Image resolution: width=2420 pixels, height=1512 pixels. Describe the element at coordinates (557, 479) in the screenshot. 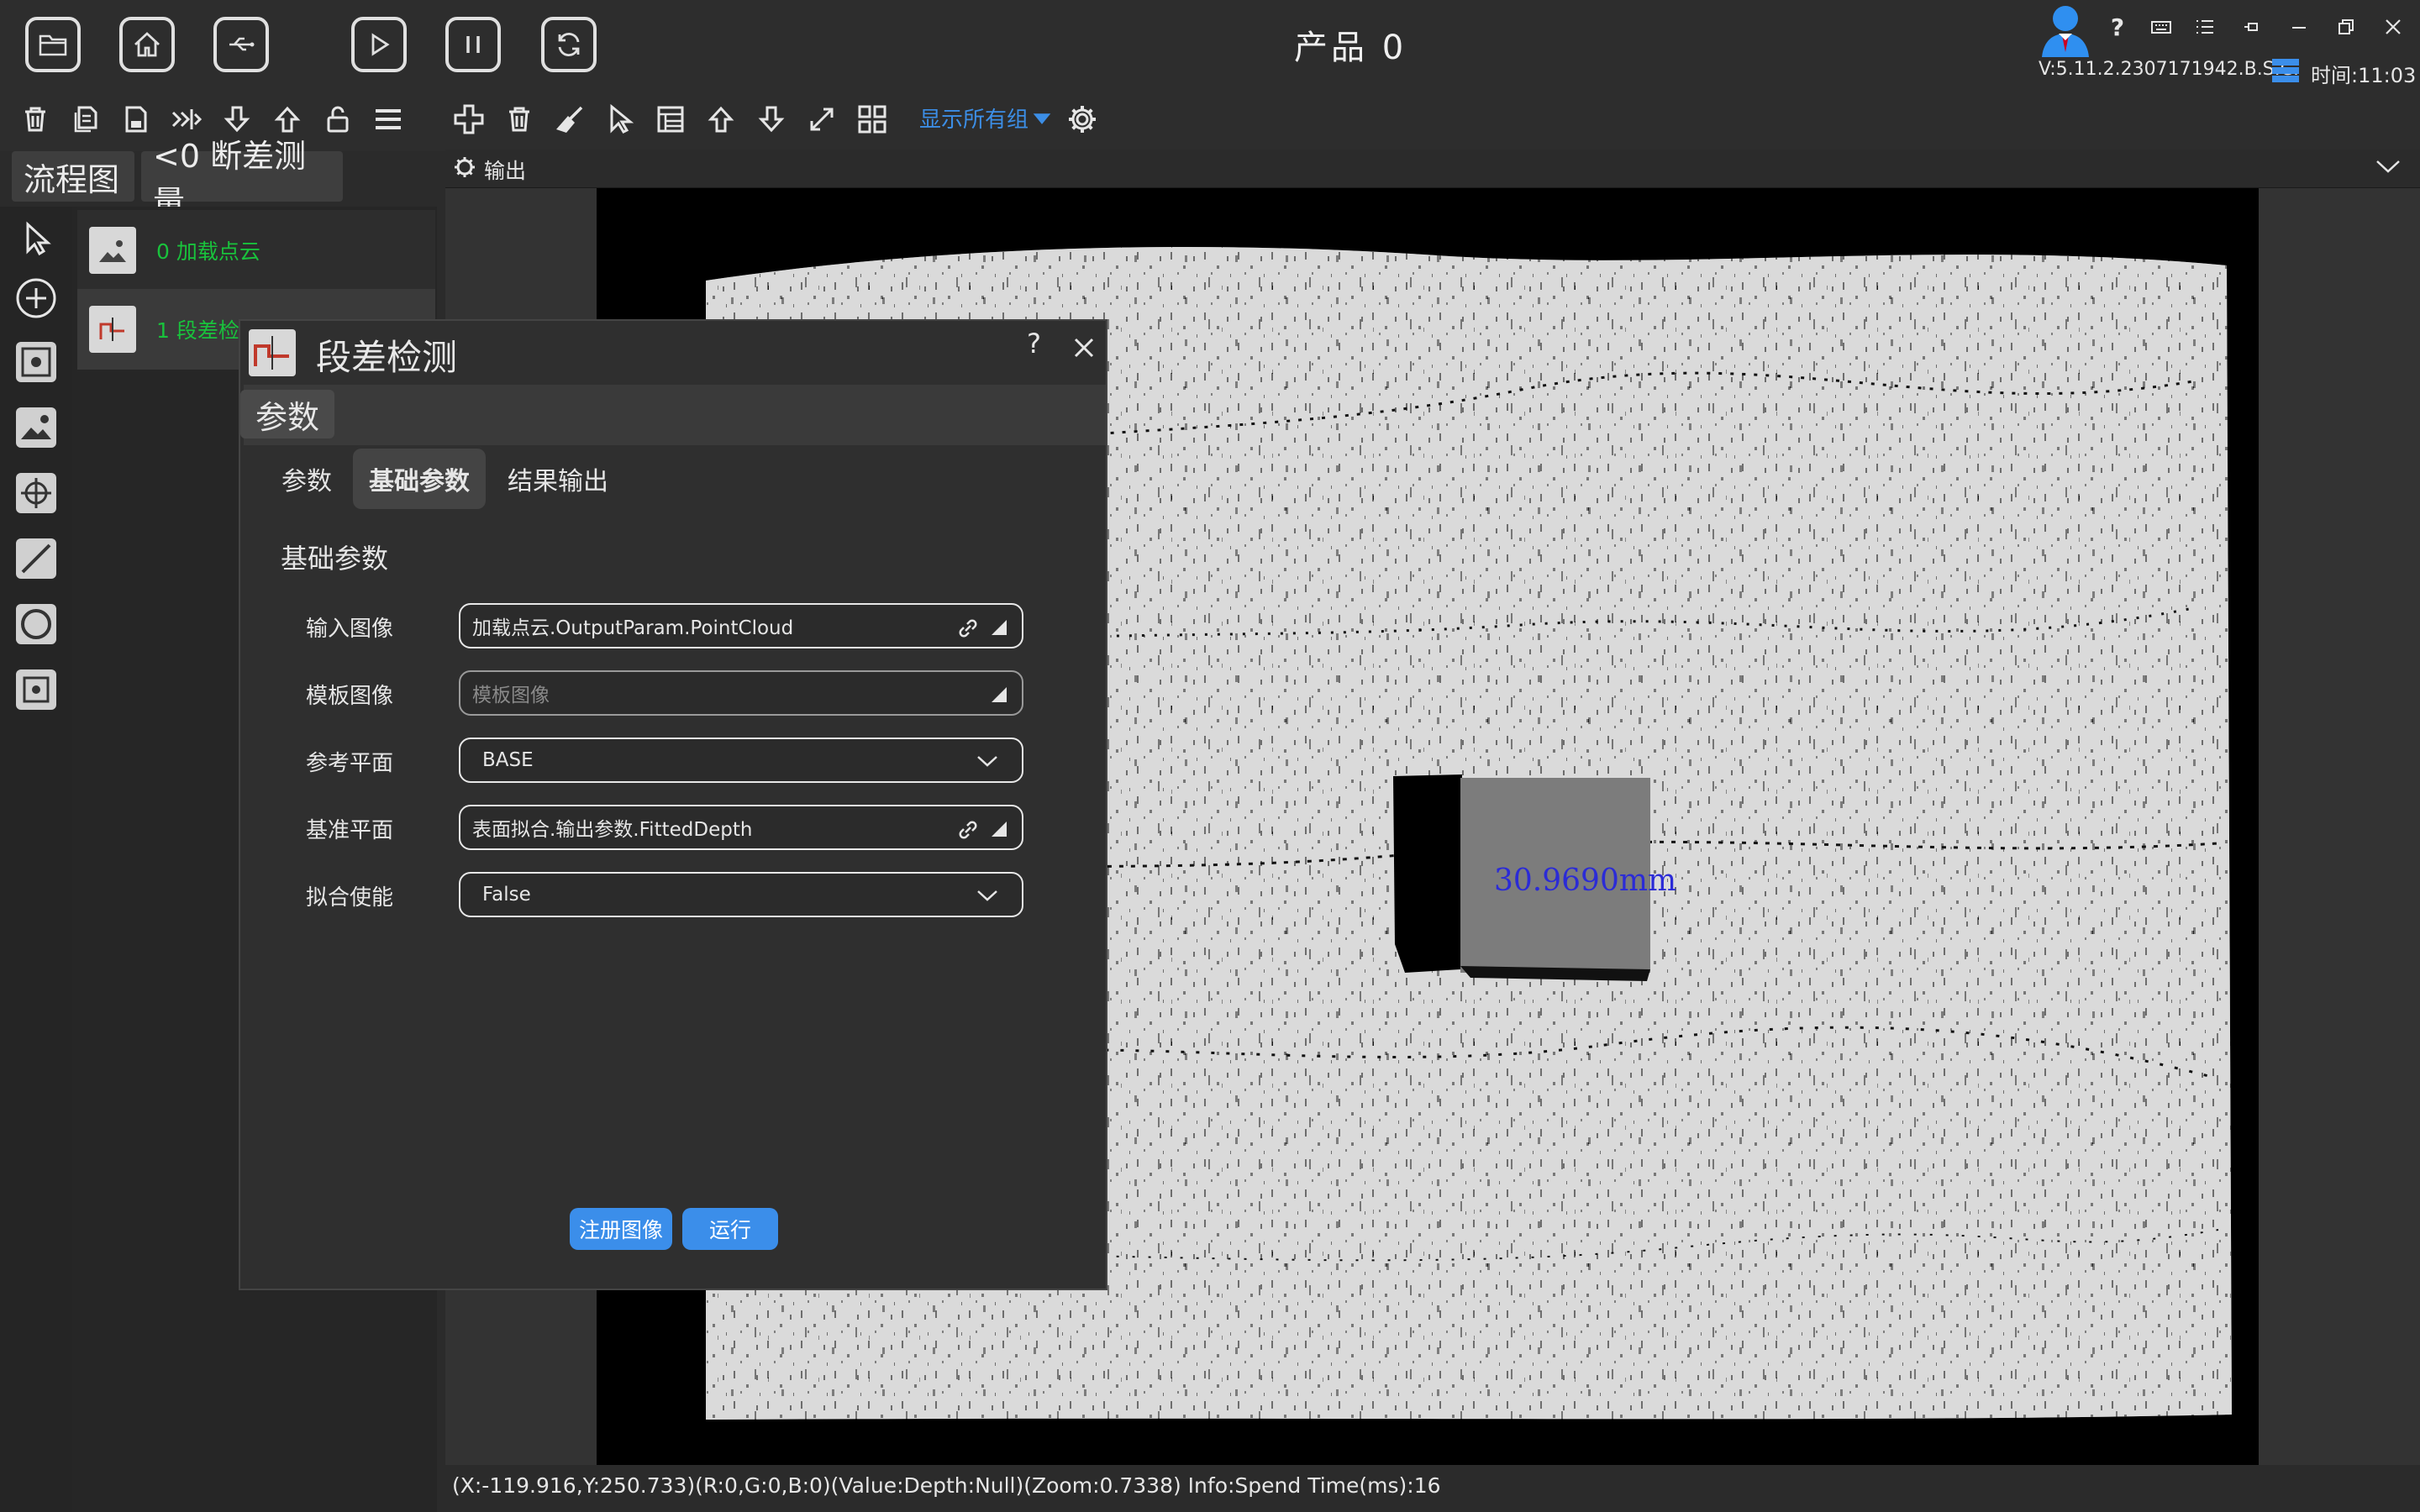

I see `tab-result-output: 结果输出` at that location.